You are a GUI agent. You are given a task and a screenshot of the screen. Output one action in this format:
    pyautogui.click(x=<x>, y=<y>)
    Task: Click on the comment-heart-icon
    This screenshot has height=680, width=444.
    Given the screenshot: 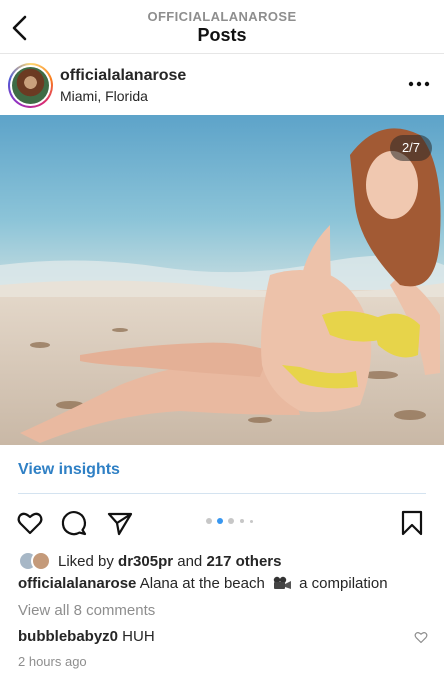 What is the action you would take?
    pyautogui.click(x=421, y=637)
    